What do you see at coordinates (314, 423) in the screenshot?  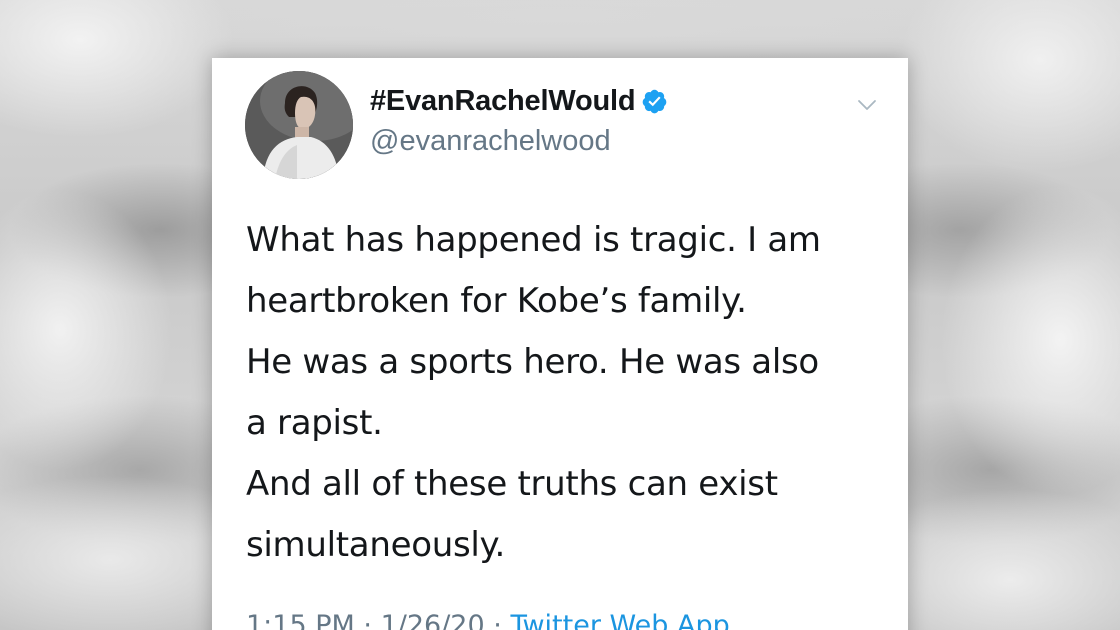 I see `tweet-text-line: a rapist.` at bounding box center [314, 423].